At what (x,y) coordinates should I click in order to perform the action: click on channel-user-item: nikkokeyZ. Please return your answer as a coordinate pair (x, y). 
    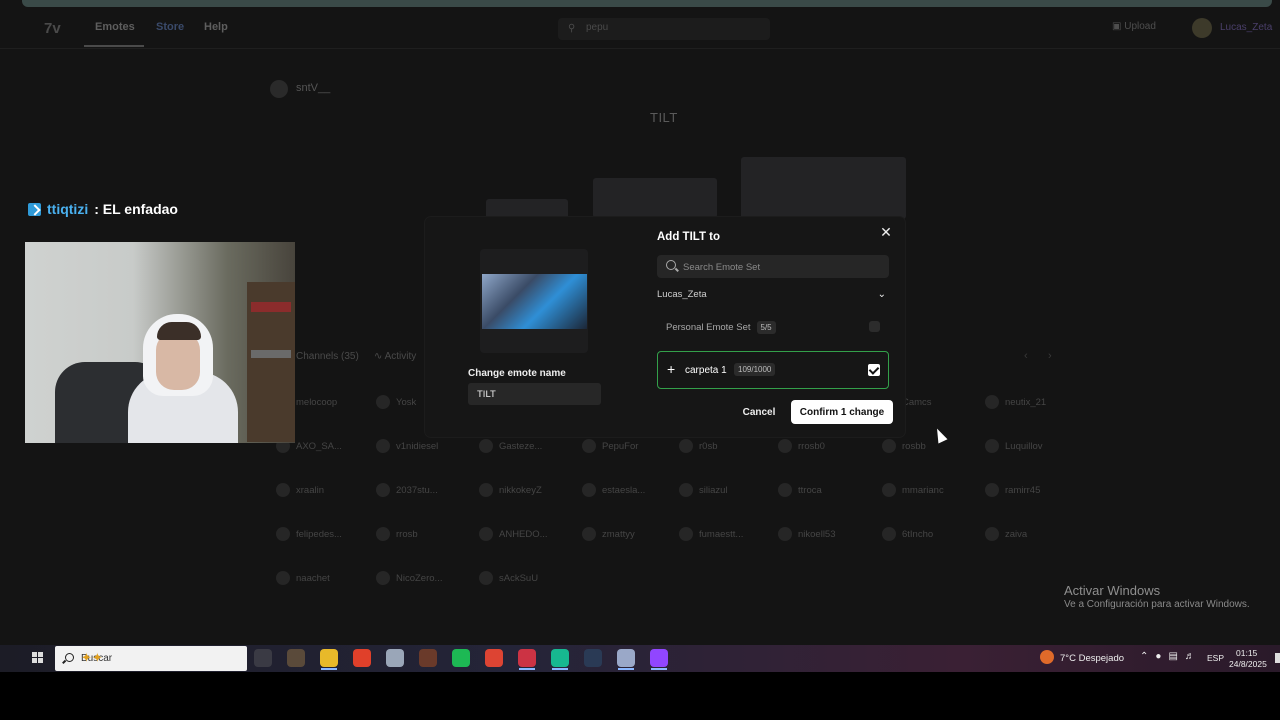
    Looking at the image, I should click on (510, 490).